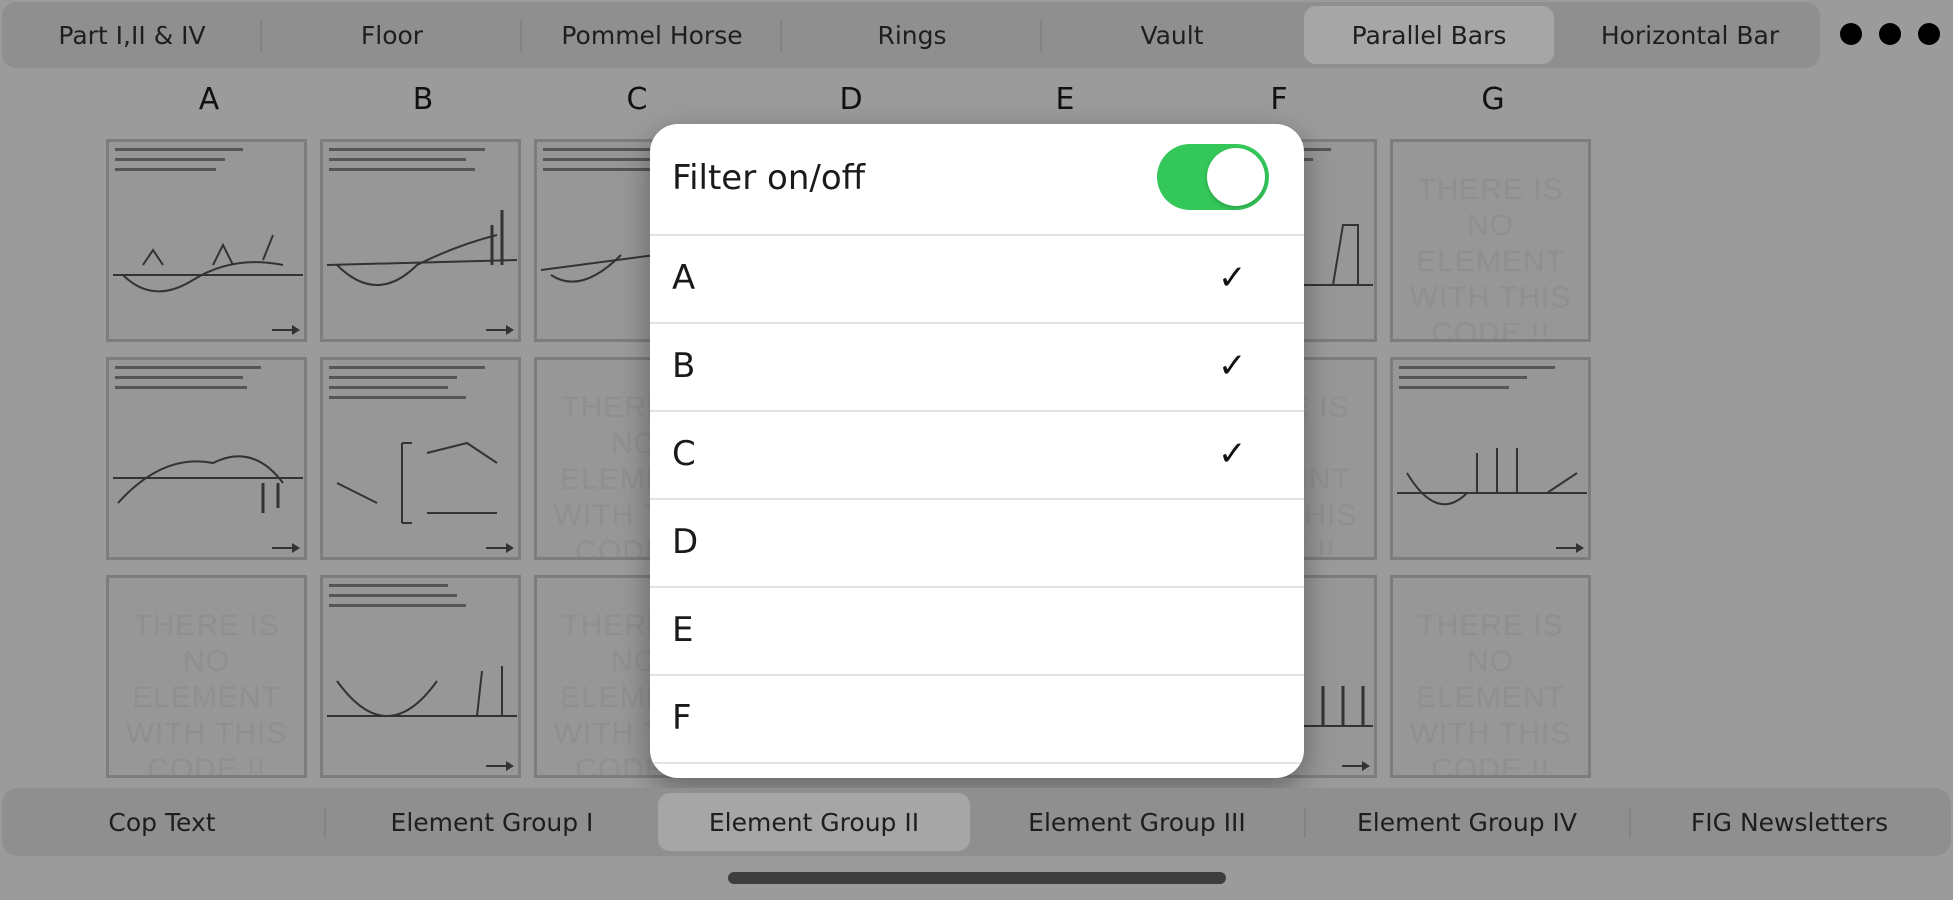  I want to click on column-header-e: E, so click(1065, 99).